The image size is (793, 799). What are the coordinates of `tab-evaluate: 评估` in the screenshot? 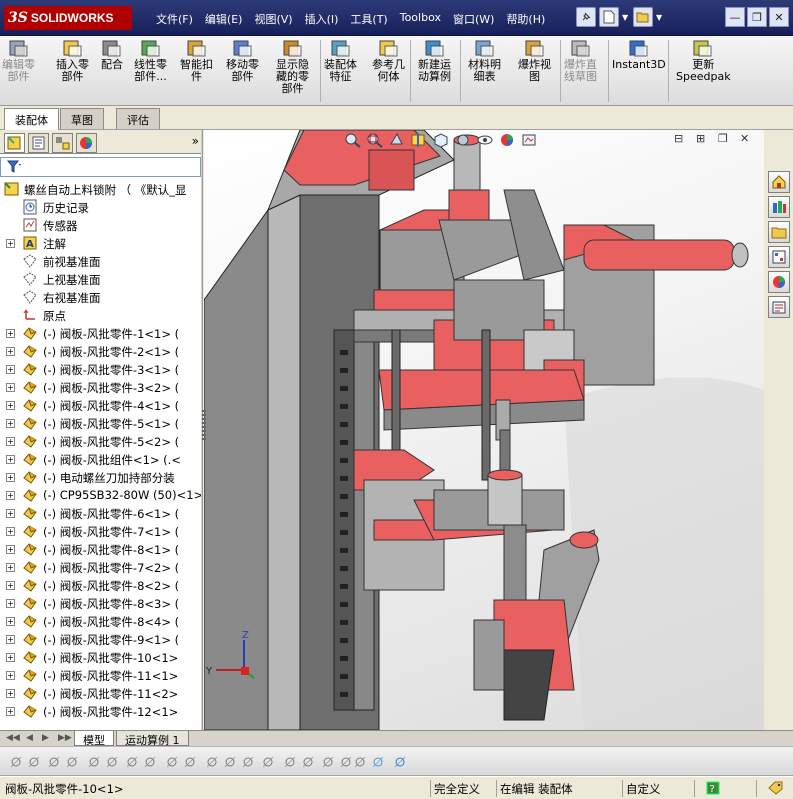 It's located at (138, 118).